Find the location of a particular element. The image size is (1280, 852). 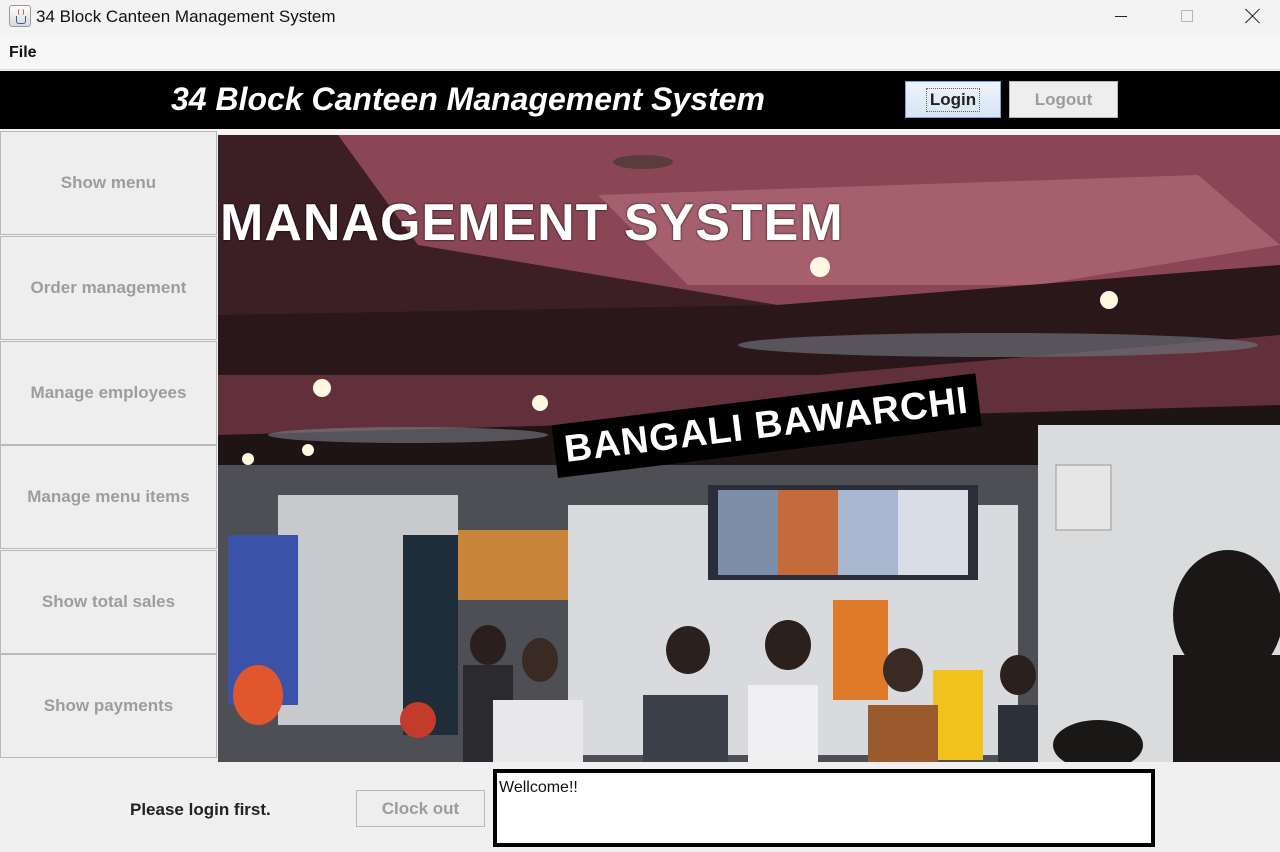

window-title: 34 Block Canteen Management System is located at coordinates (186, 16).